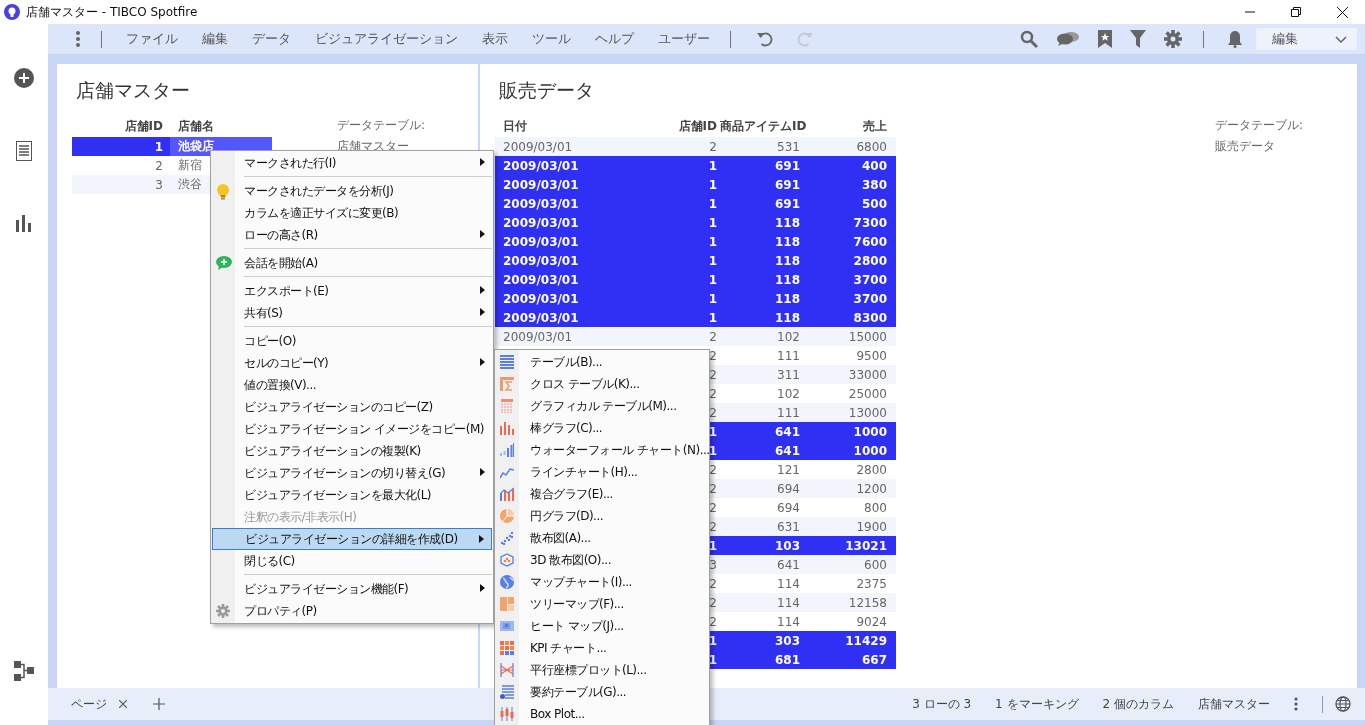 This screenshot has width=1365, height=725. What do you see at coordinates (352, 313) in the screenshot?
I see `menu-item: 共有(S)` at bounding box center [352, 313].